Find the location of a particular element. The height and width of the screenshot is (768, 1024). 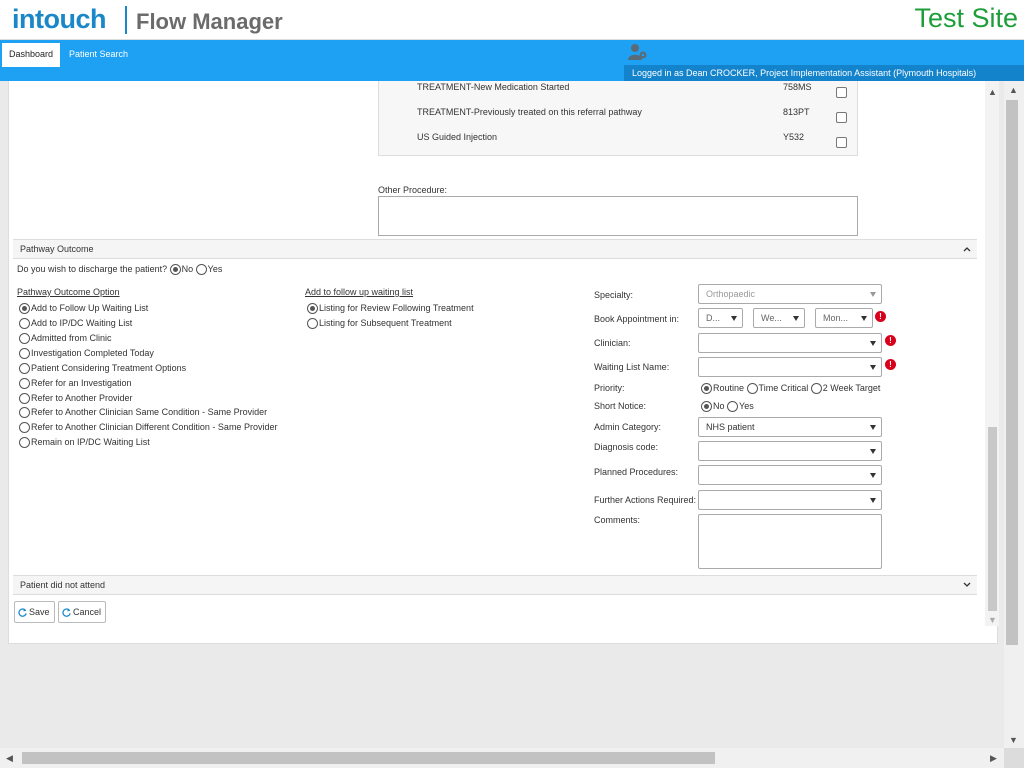

specialty-label: Specialty: is located at coordinates (614, 295).